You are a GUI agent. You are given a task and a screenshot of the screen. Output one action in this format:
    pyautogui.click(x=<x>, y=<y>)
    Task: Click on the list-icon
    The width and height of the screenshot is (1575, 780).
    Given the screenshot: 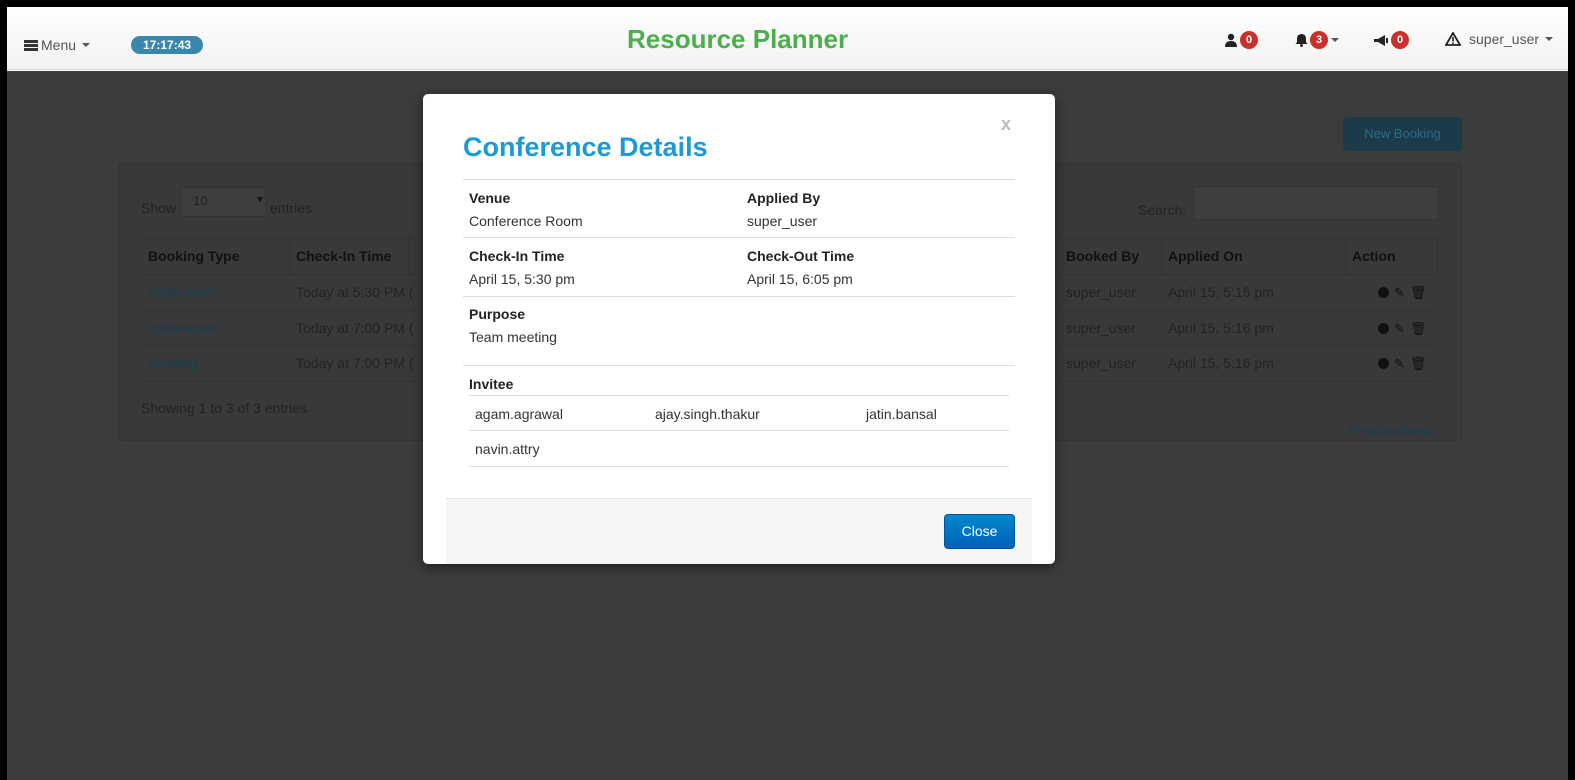 What is the action you would take?
    pyautogui.click(x=31, y=45)
    